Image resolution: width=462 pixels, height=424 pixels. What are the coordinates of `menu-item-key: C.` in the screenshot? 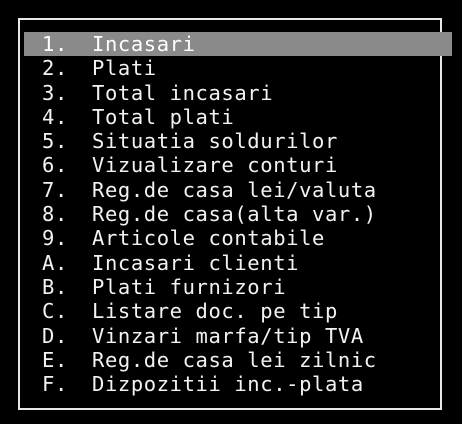 It's located at (55, 311).